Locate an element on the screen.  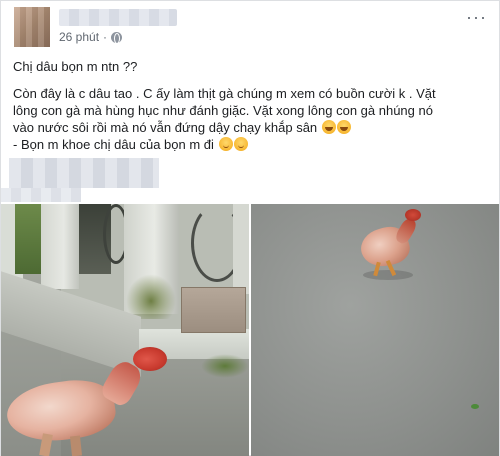
grass is located at coordinates (225, 366).